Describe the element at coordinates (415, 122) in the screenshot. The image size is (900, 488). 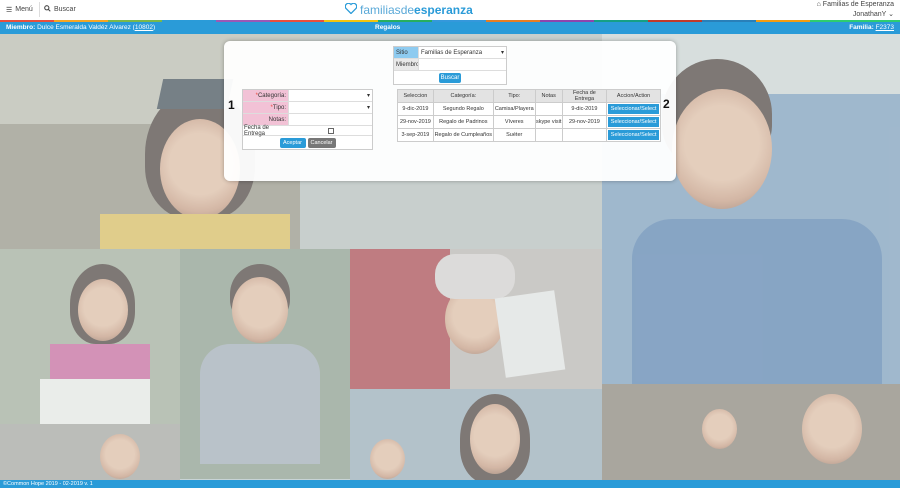
I see `cell-seleccion: 29-nov-2019` at that location.